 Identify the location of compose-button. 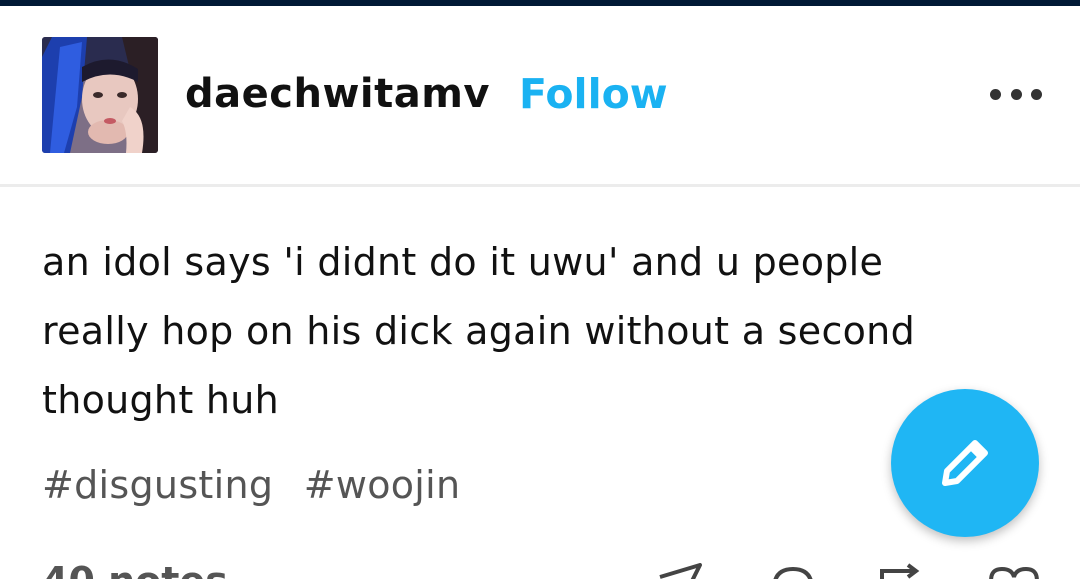
(965, 463).